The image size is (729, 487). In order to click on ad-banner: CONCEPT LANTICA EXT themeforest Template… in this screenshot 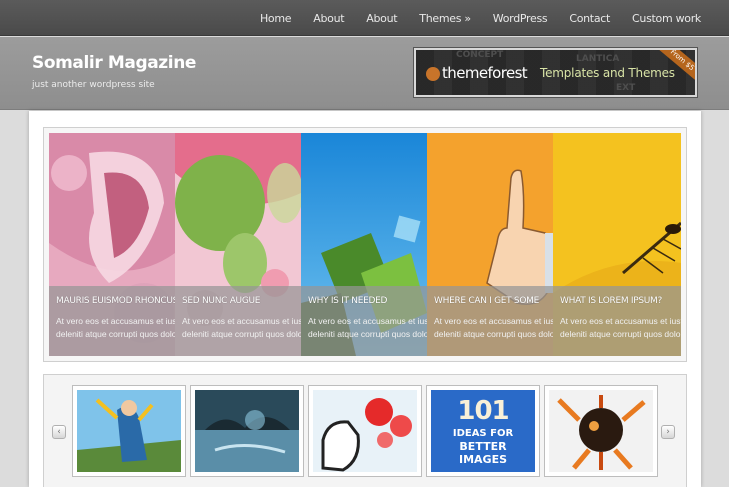, I will do `click(555, 72)`.